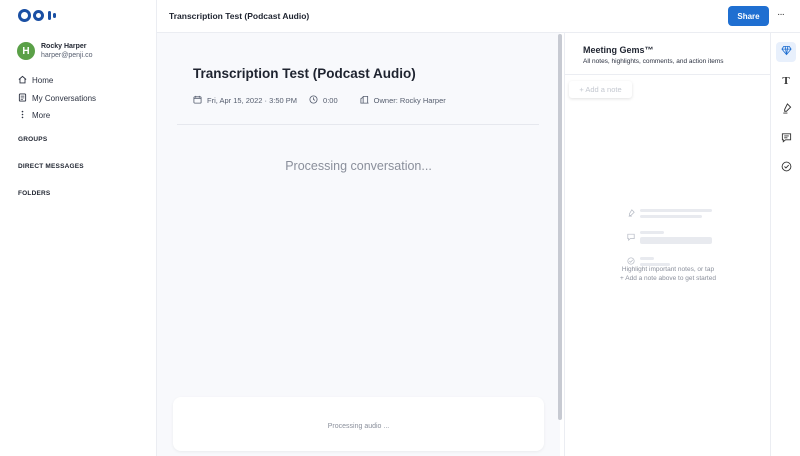 This screenshot has height=456, width=800. What do you see at coordinates (781, 14) in the screenshot?
I see `more-options-button: ···` at bounding box center [781, 14].